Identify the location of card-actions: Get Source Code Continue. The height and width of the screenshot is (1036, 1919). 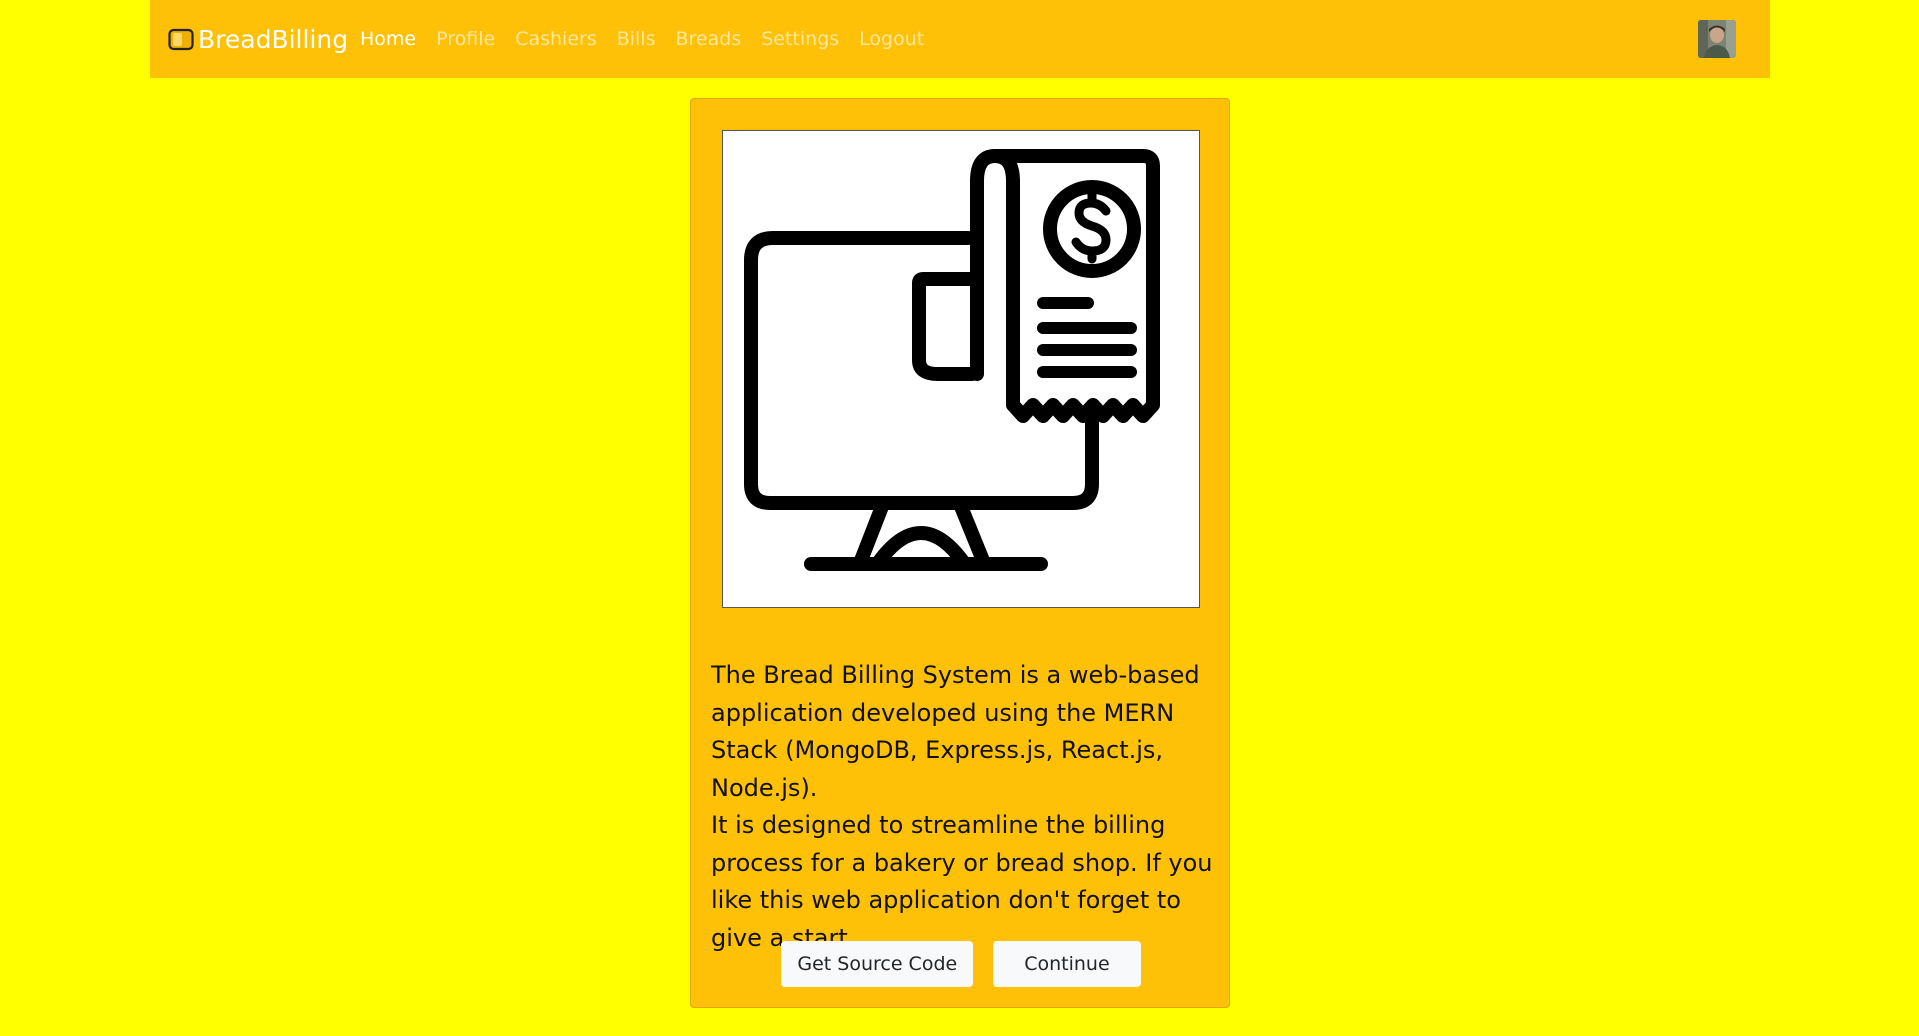
(961, 964).